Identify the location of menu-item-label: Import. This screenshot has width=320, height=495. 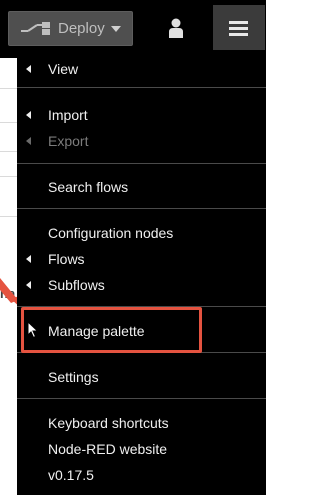
(68, 115).